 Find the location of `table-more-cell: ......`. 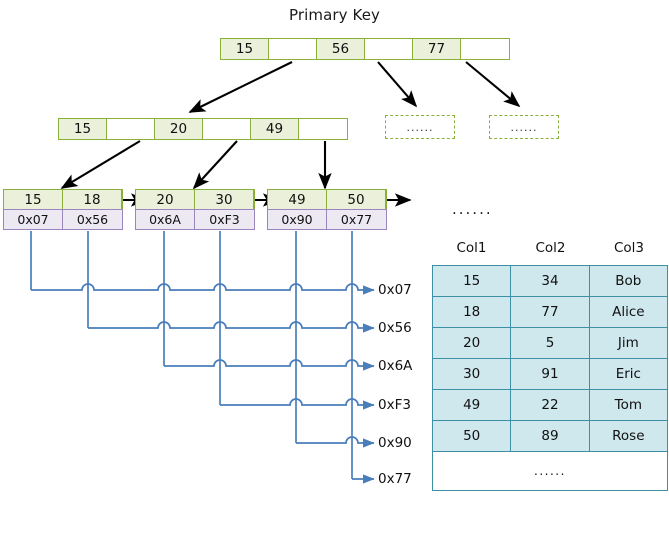

table-more-cell: ...... is located at coordinates (550, 471).